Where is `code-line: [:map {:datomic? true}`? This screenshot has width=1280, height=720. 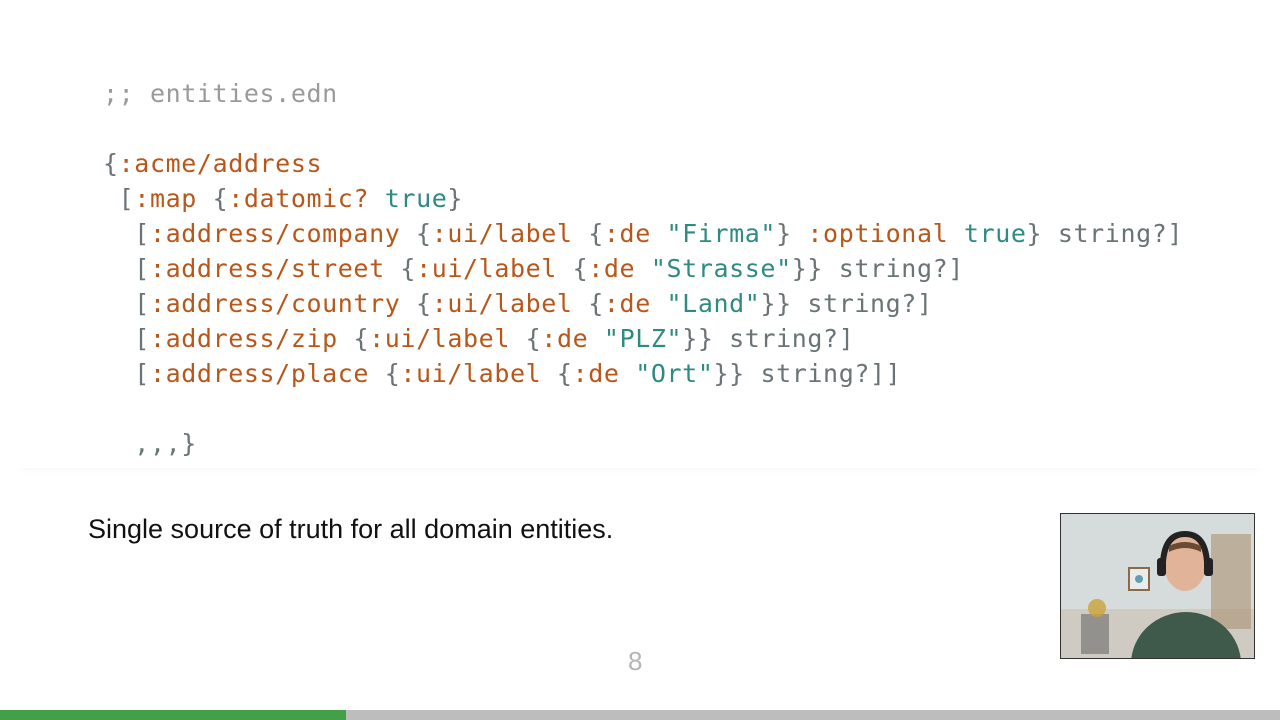
code-line: [:map {:datomic? true} is located at coordinates (643, 198).